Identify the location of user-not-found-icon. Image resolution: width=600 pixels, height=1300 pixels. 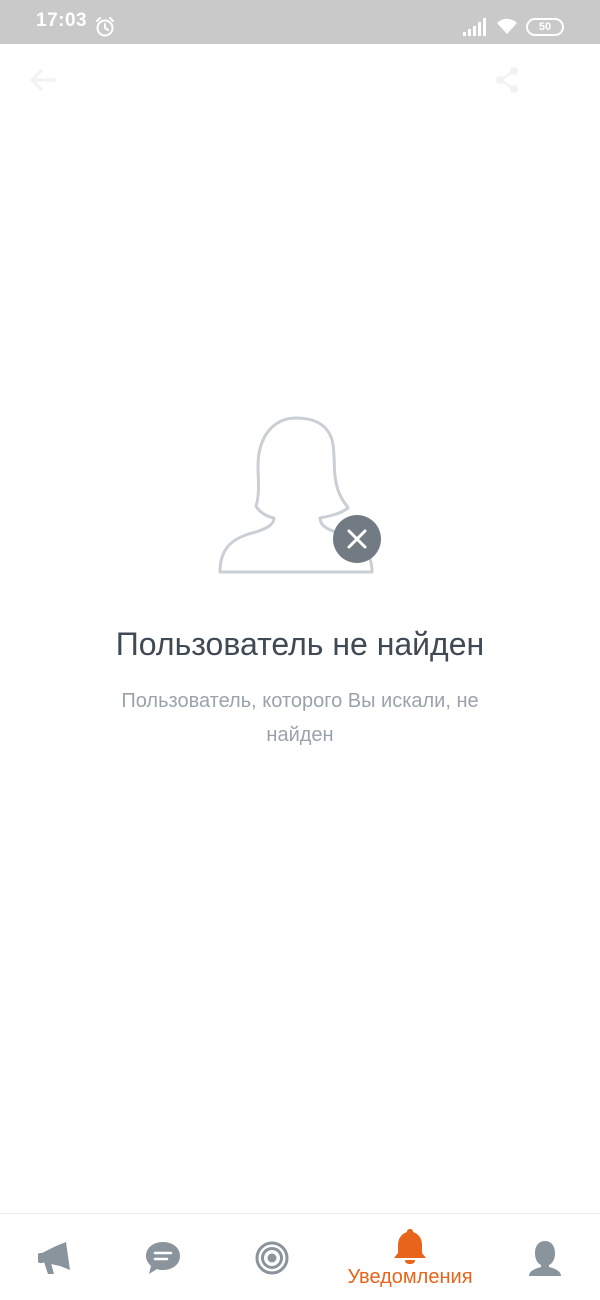
(301, 495).